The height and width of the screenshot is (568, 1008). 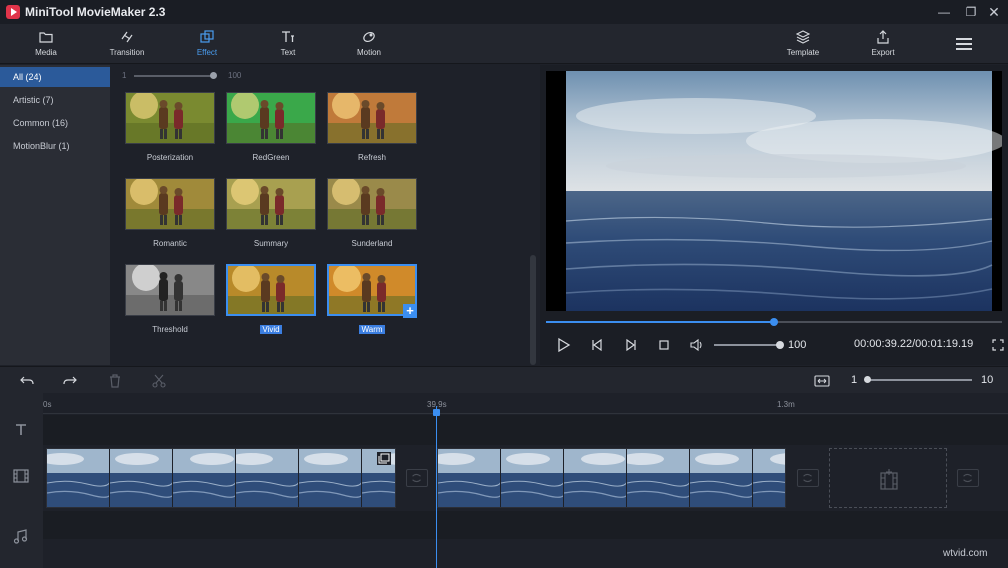 I want to click on template-button: Template, so click(x=803, y=44).